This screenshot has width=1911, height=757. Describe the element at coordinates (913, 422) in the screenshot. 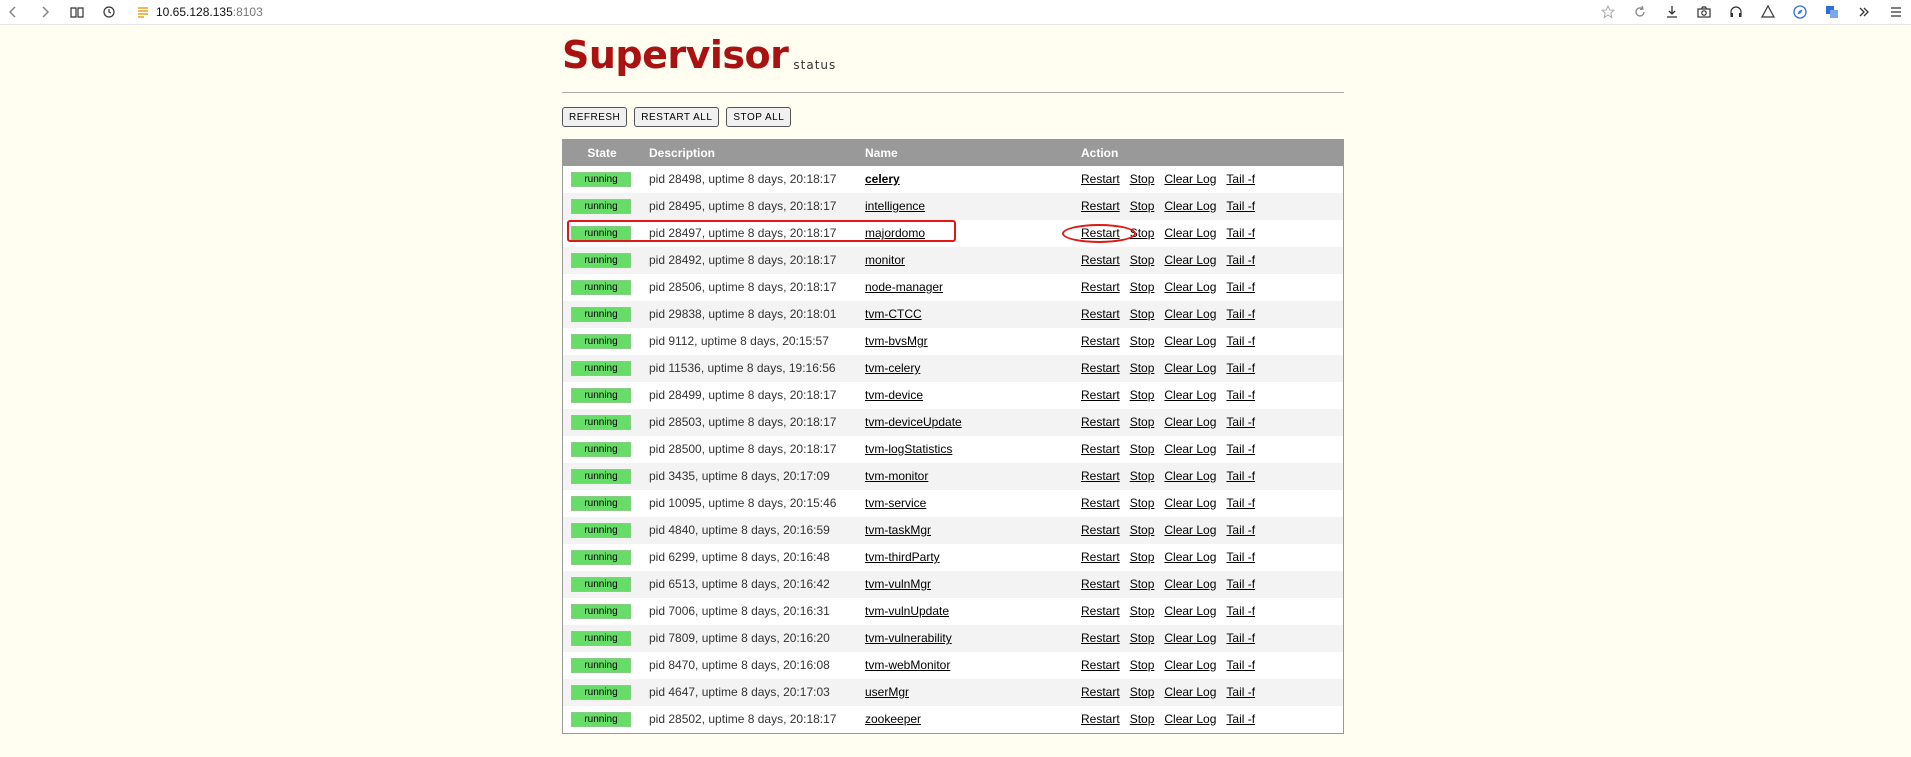

I see `process-name-link: tvm-deviceUpdate` at that location.